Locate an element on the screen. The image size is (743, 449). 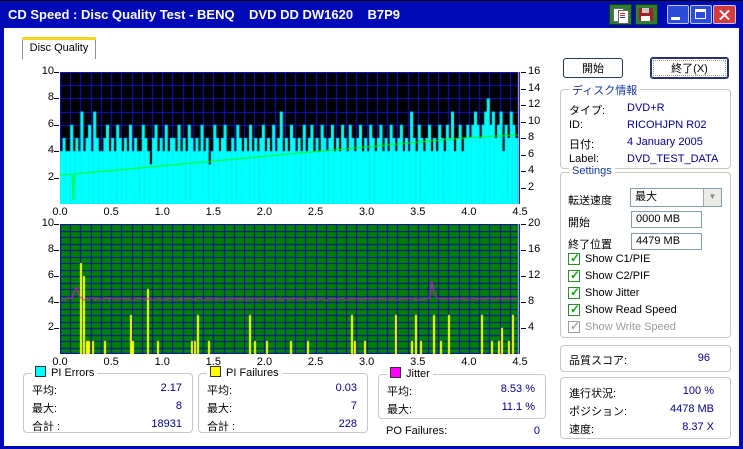
end-position-label: 終了位置 is located at coordinates (590, 245).